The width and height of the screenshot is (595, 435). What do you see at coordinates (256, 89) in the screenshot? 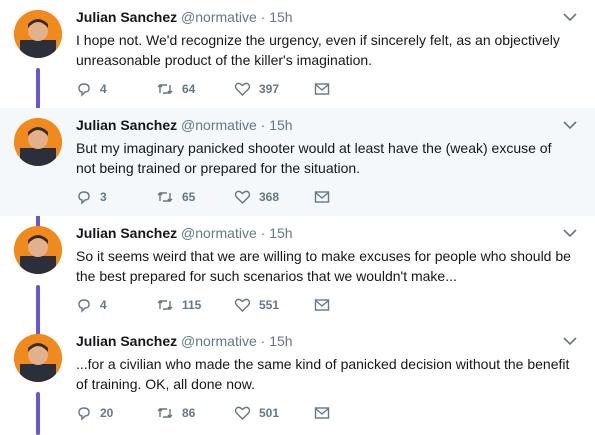
I see `like-button: 397` at bounding box center [256, 89].